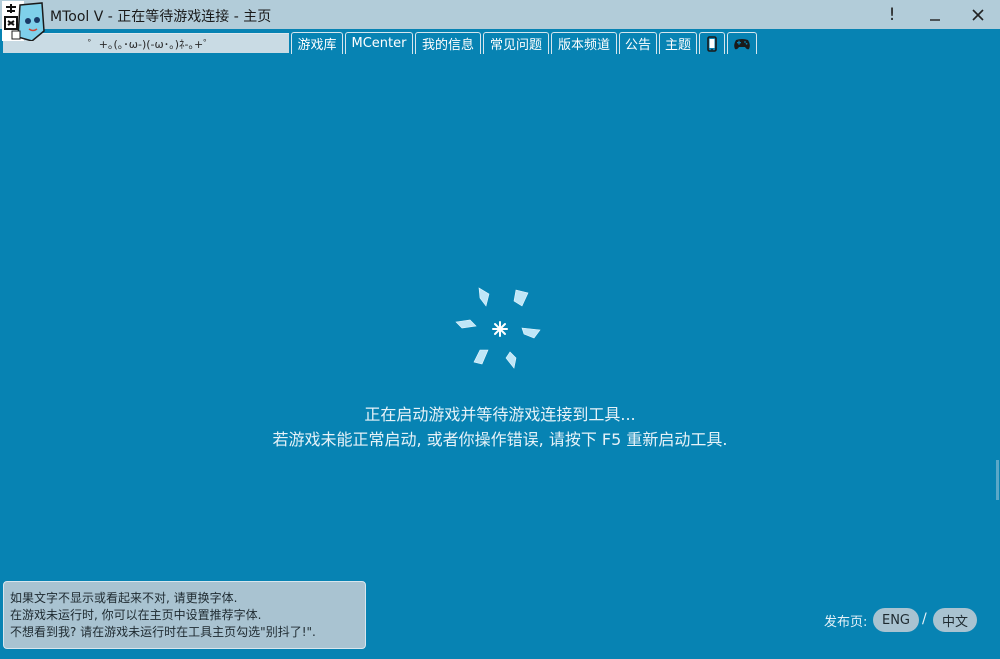 The width and height of the screenshot is (1000, 659). What do you see at coordinates (163, 632) in the screenshot?
I see `notice-line: 不想看到我? 请在游戏未运行时在工具主页勾选"别抖了!".` at bounding box center [163, 632].